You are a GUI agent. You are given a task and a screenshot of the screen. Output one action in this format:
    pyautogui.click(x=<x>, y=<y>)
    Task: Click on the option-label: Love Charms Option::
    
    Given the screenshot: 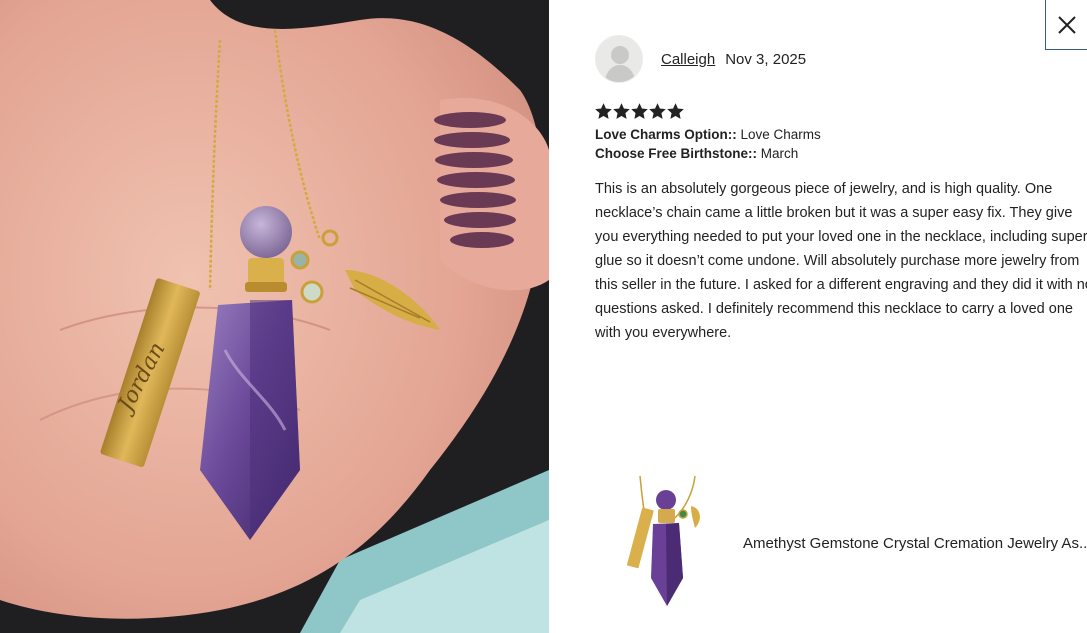 What is the action you would take?
    pyautogui.click(x=666, y=134)
    